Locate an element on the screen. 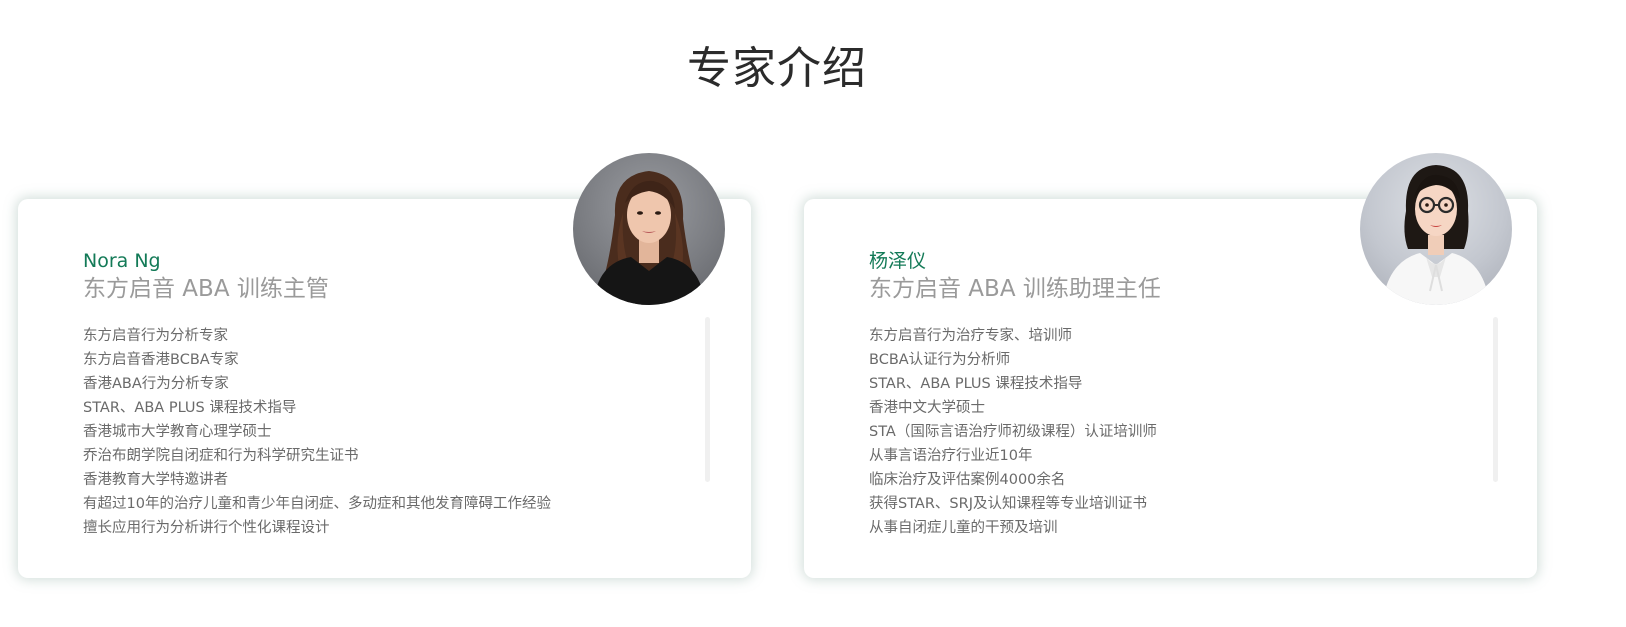 The width and height of the screenshot is (1626, 627). expert-name: 杨泽仪 is located at coordinates (898, 261).